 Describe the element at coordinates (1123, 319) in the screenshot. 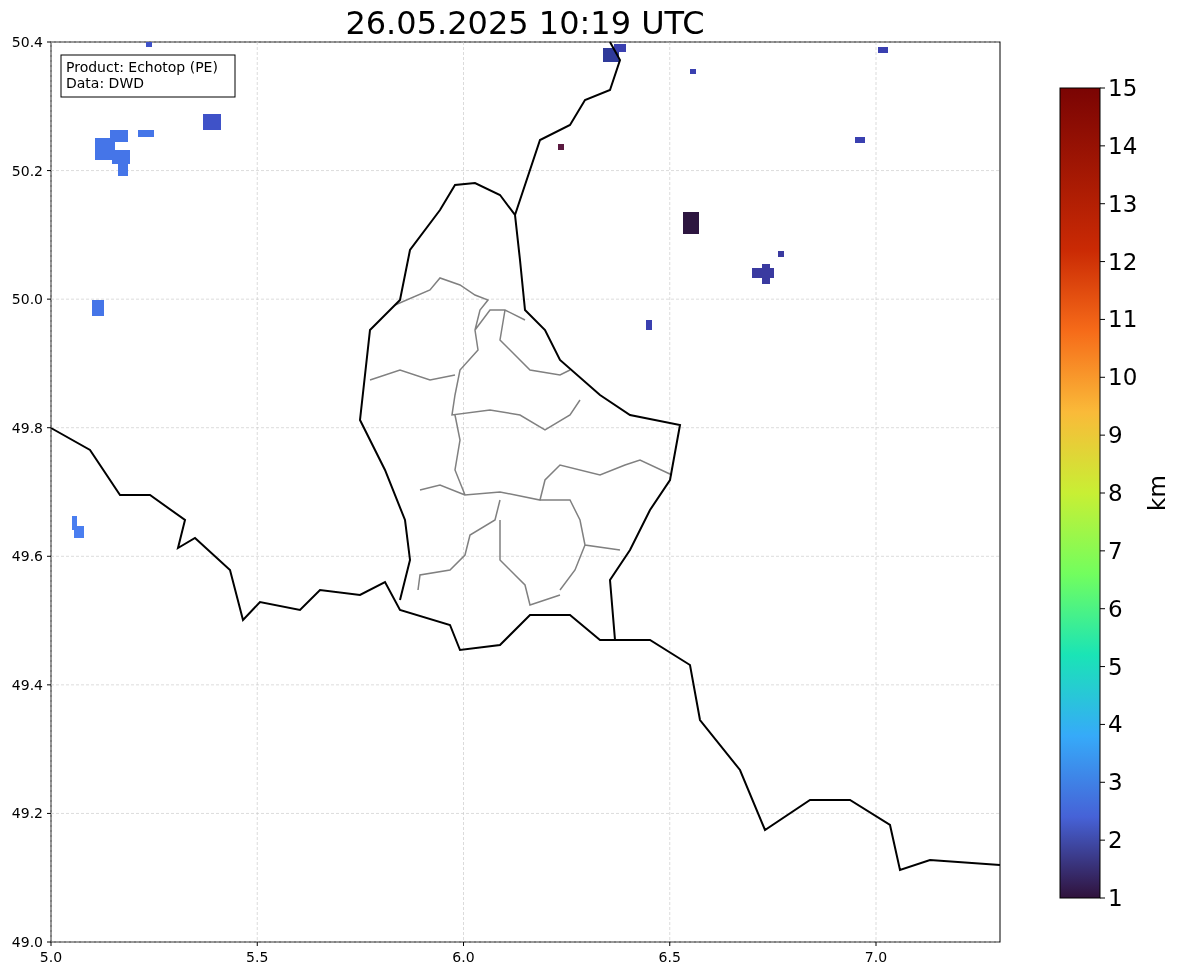

I see `colorbar-label: 11` at that location.